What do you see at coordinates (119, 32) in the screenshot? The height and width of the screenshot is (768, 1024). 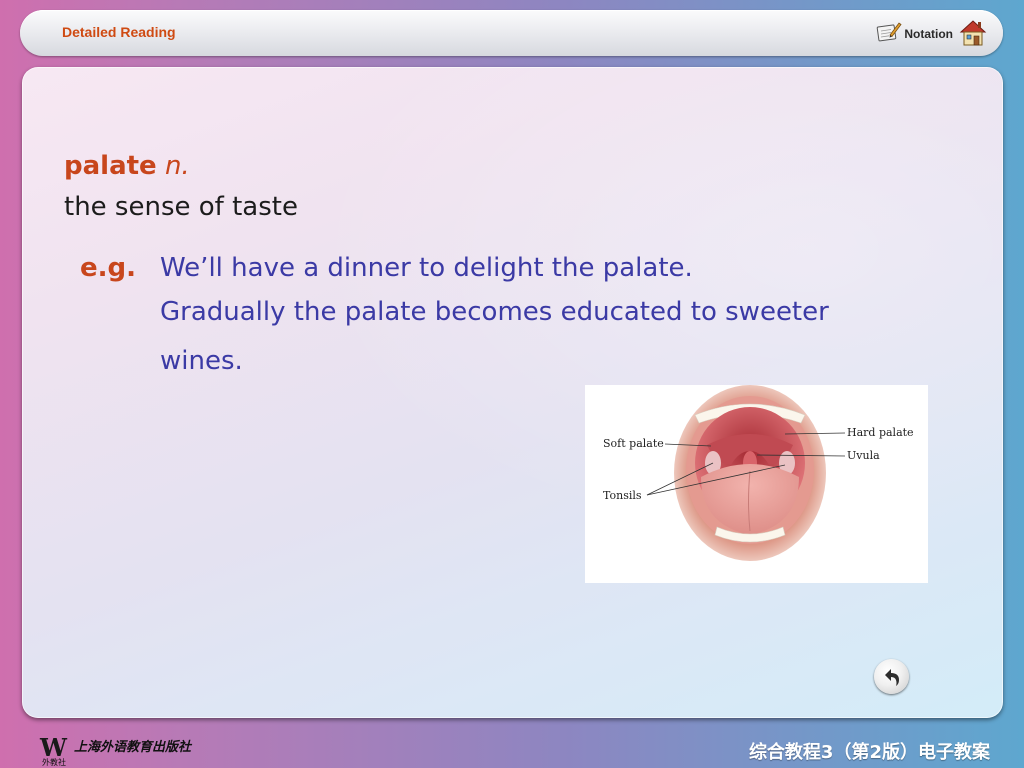 I see `section-title: Detailed Reading` at bounding box center [119, 32].